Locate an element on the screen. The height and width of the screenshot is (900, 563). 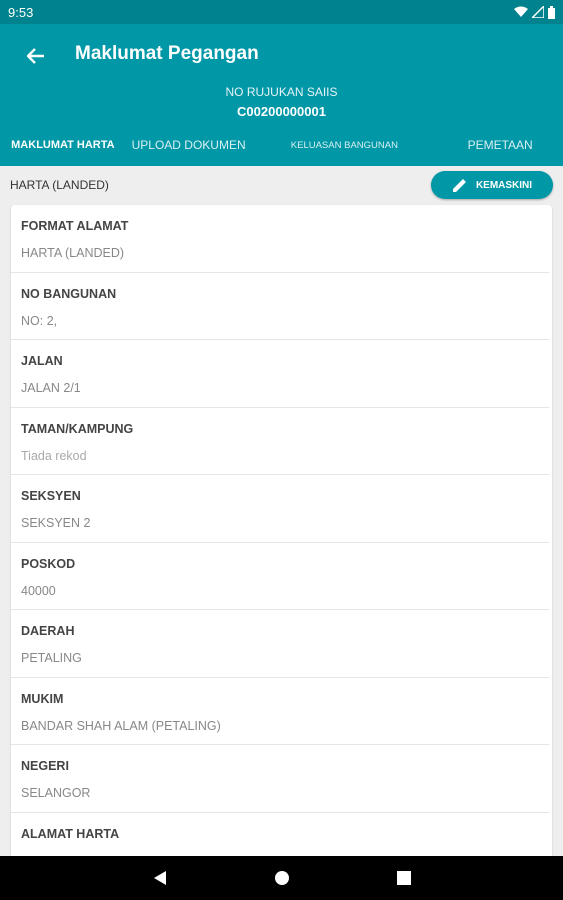
circle-home-icon is located at coordinates (281, 878).